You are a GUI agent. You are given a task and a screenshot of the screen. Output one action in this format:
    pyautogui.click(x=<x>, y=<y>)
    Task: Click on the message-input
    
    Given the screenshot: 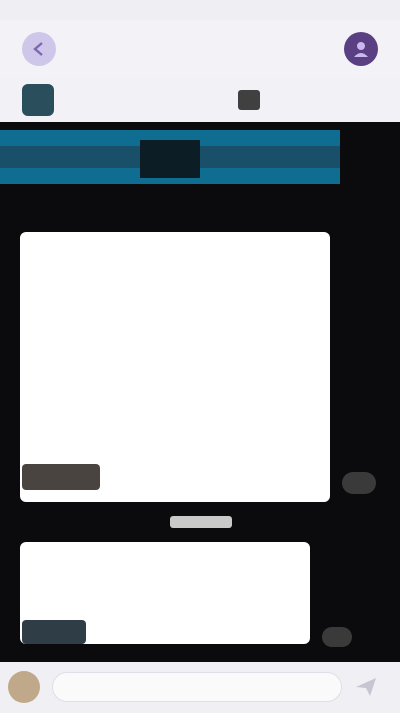 What is the action you would take?
    pyautogui.click(x=197, y=687)
    